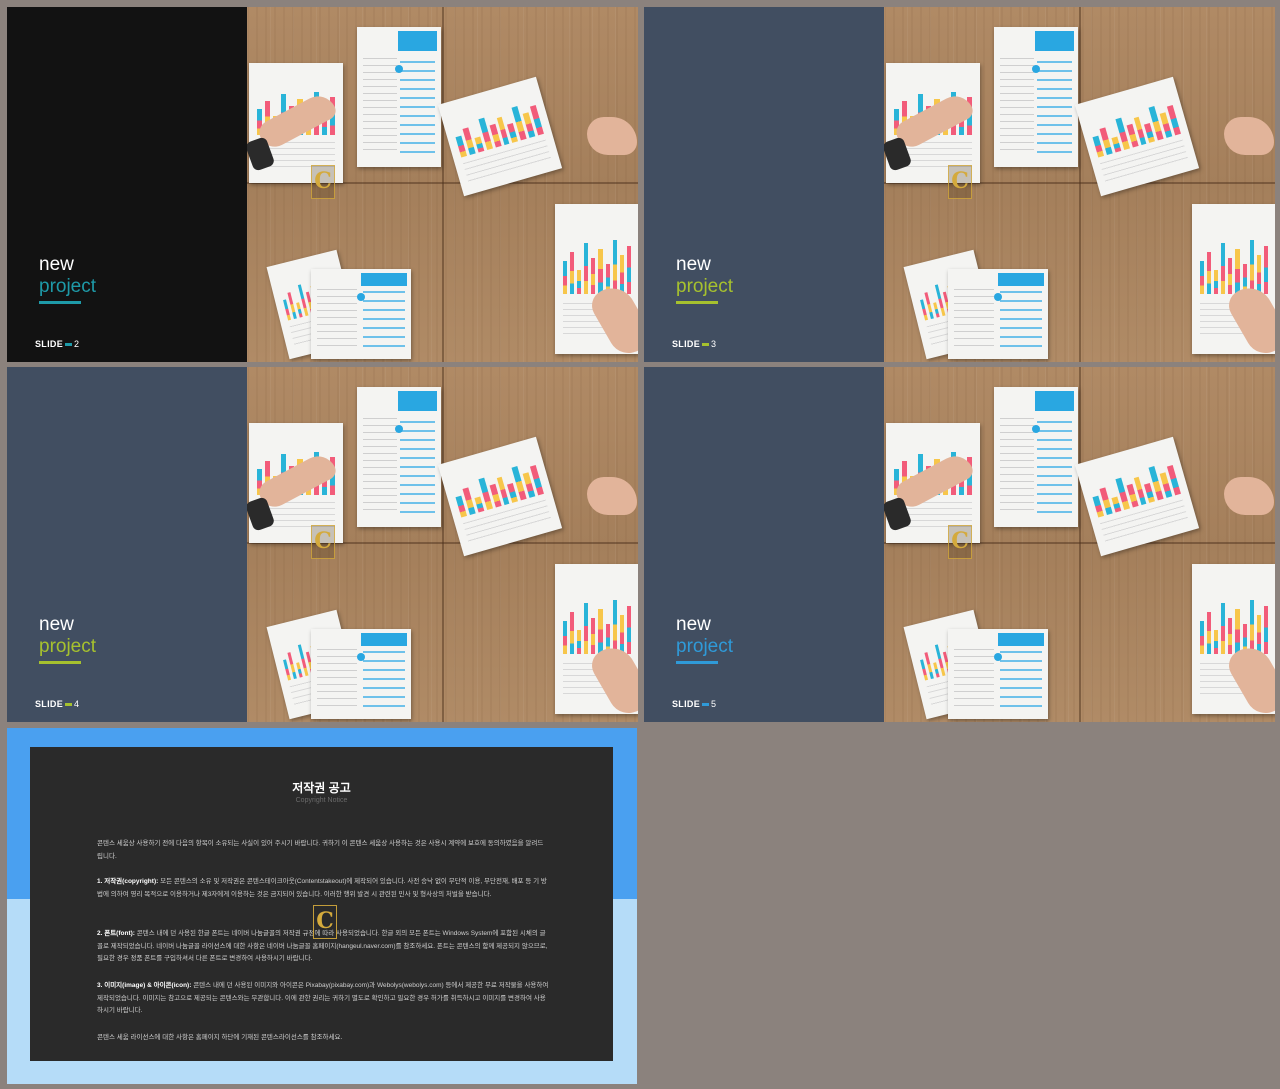  I want to click on section-heading: 2. 폰트(font):, so click(116, 933).